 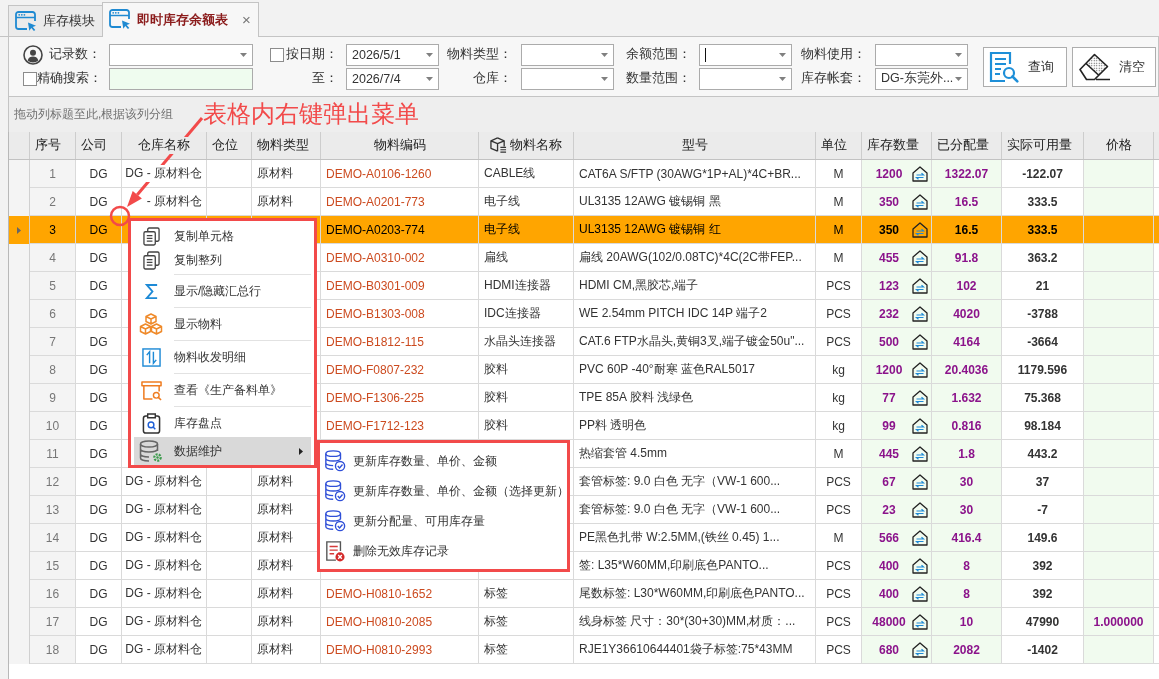 I want to click on column-header: 公司, so click(x=99, y=145).